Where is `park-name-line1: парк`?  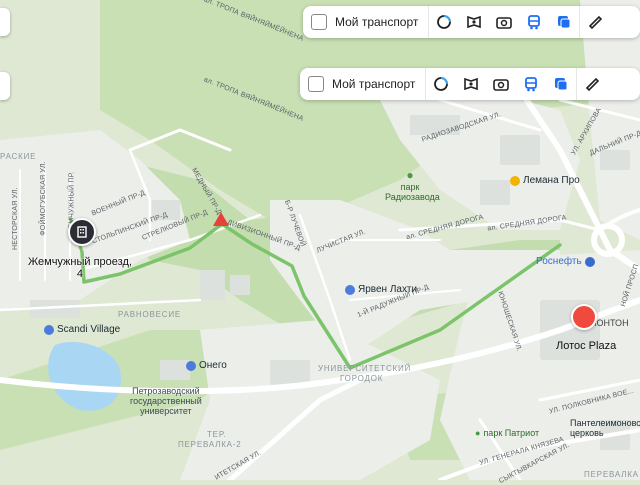 park-name-line1: парк is located at coordinates (410, 187).